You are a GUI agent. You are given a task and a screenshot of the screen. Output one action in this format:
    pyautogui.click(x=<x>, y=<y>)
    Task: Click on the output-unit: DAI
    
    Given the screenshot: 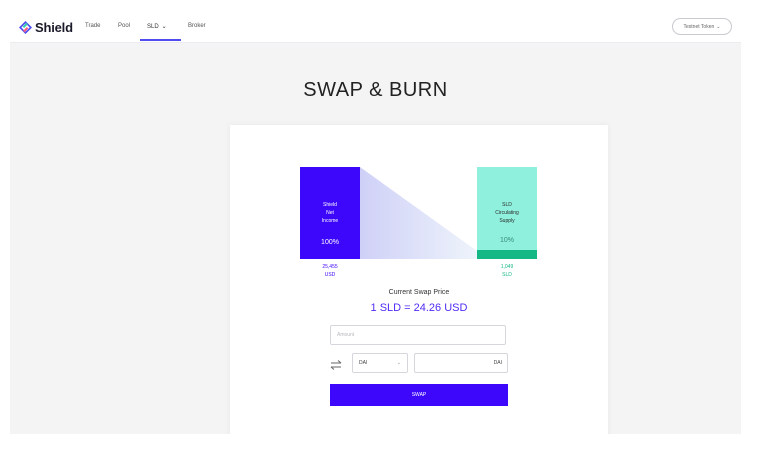 What is the action you would take?
    pyautogui.click(x=497, y=363)
    